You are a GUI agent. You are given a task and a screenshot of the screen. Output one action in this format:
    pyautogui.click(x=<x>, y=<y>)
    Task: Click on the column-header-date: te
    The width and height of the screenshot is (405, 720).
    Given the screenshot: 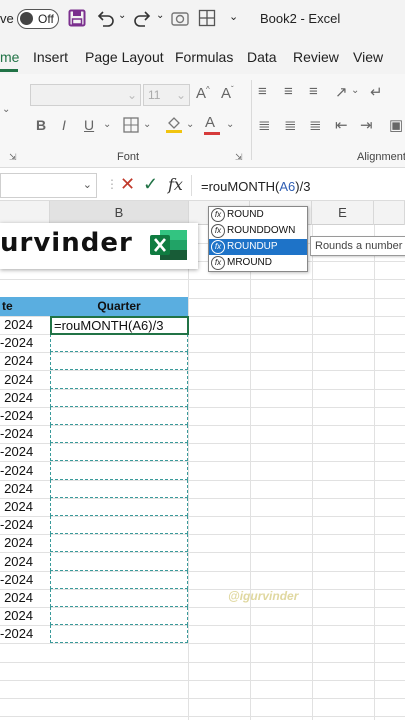 What is the action you would take?
    pyautogui.click(x=25, y=306)
    